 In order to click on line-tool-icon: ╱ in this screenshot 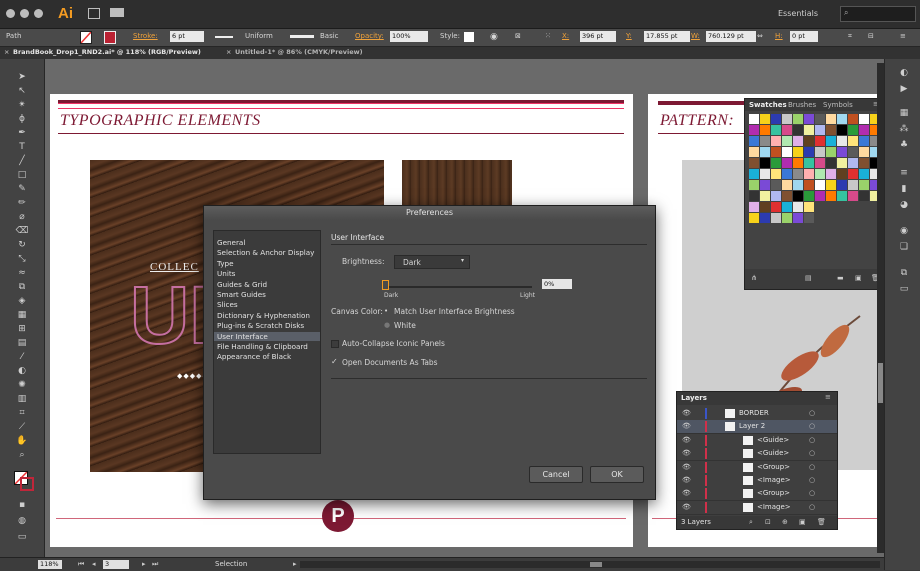, I will do `click(22, 161)`.